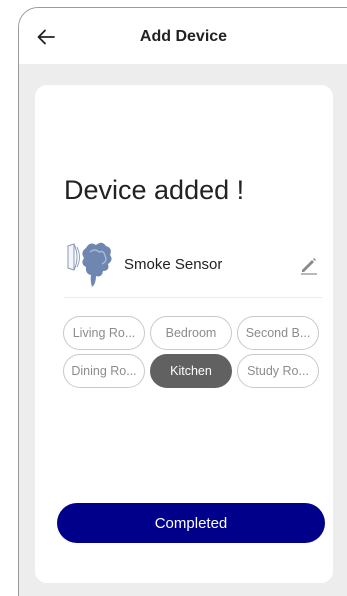  What do you see at coordinates (89, 264) in the screenshot?
I see `smoke-sensor-icon` at bounding box center [89, 264].